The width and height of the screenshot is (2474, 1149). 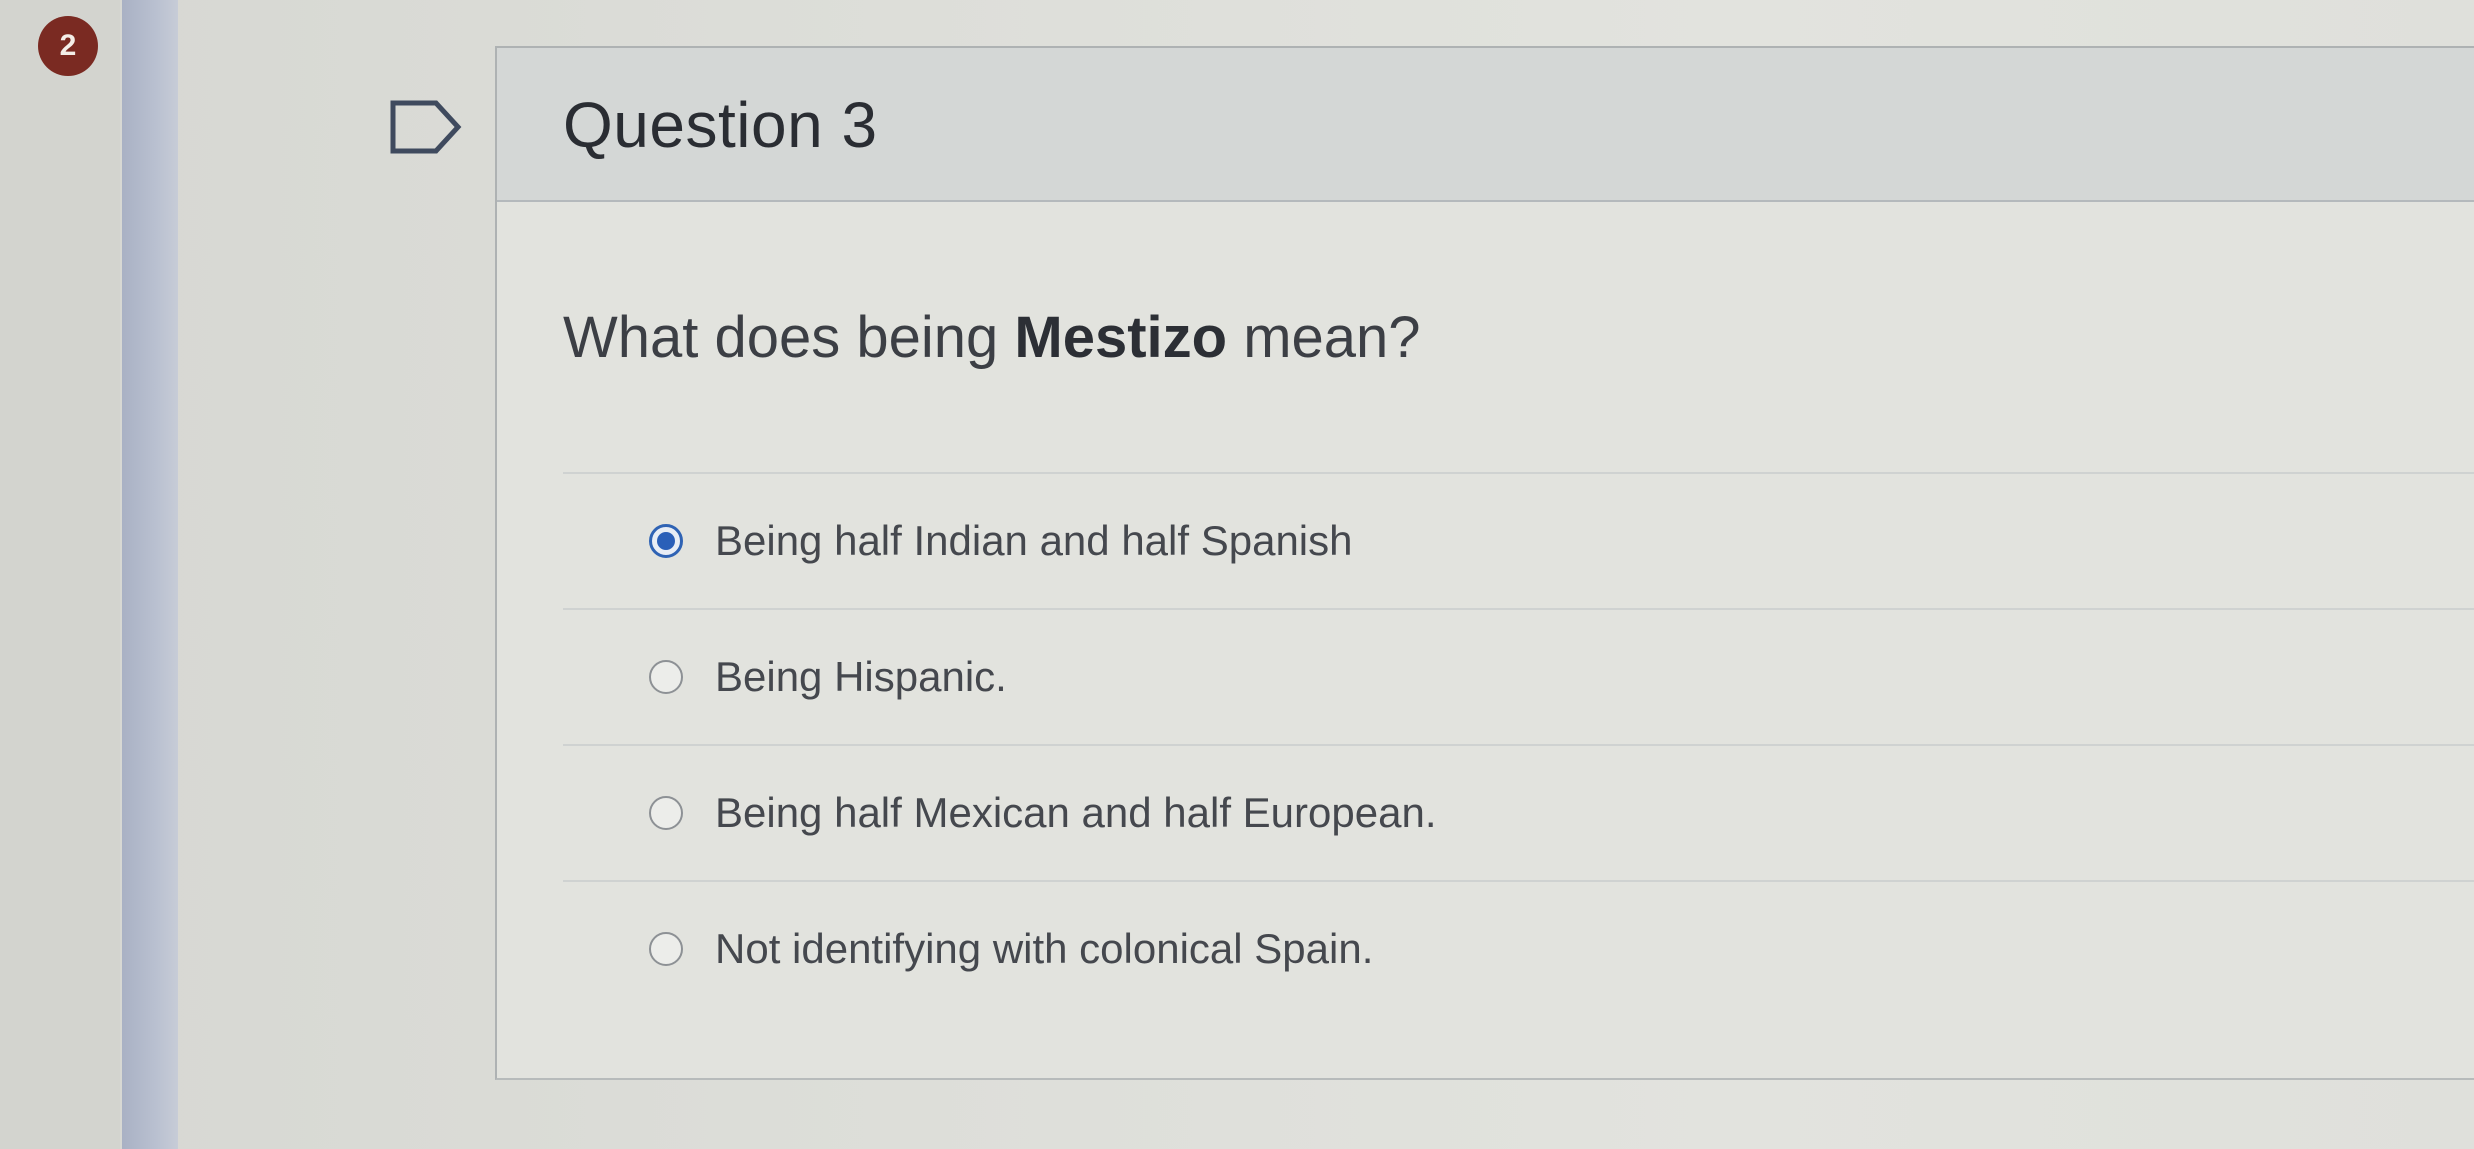 What do you see at coordinates (1324, 337) in the screenshot?
I see `prompt-text-end: mean?` at bounding box center [1324, 337].